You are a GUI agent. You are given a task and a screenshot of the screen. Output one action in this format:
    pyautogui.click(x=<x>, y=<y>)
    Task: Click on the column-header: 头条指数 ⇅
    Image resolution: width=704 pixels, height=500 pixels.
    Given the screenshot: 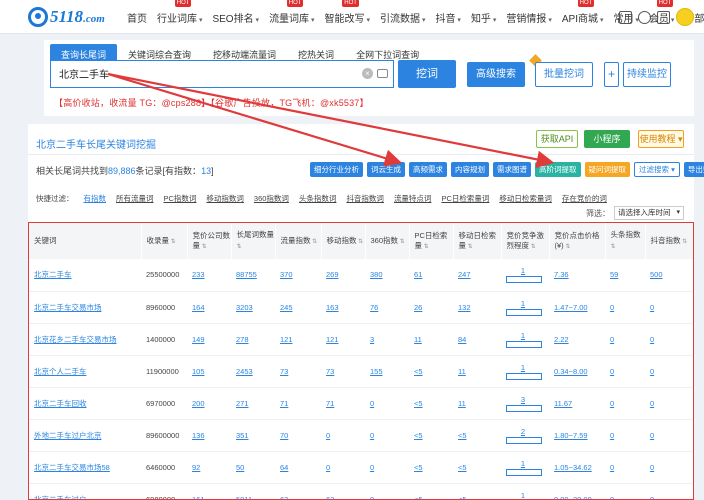 What is the action you would take?
    pyautogui.click(x=625, y=241)
    